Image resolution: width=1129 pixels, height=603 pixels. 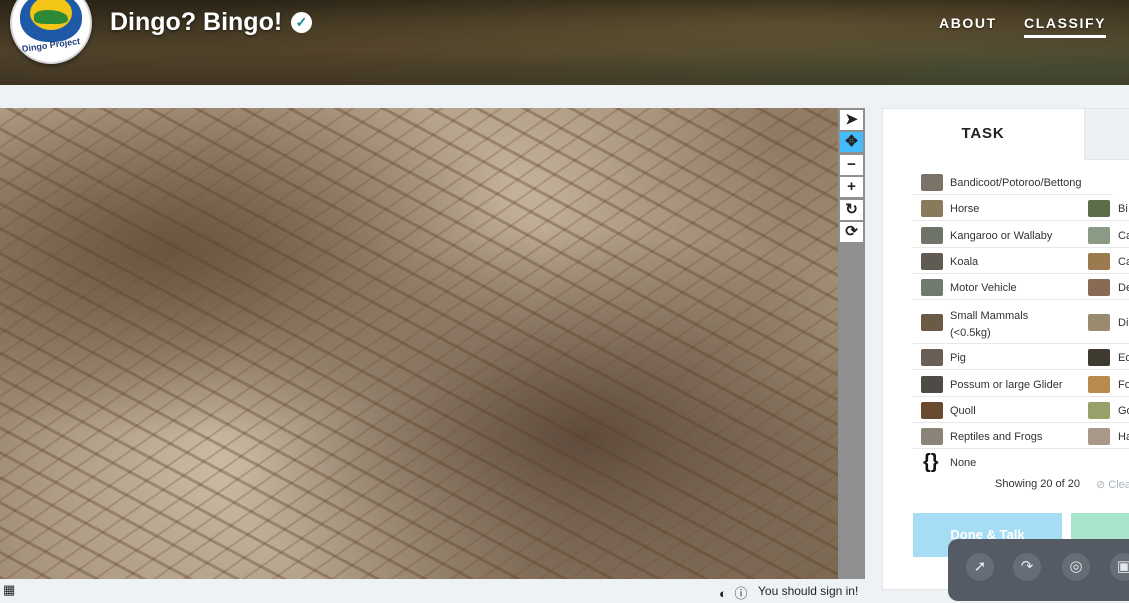 I want to click on choice-reptiles: Reptiles and Frogs, so click(x=997, y=436).